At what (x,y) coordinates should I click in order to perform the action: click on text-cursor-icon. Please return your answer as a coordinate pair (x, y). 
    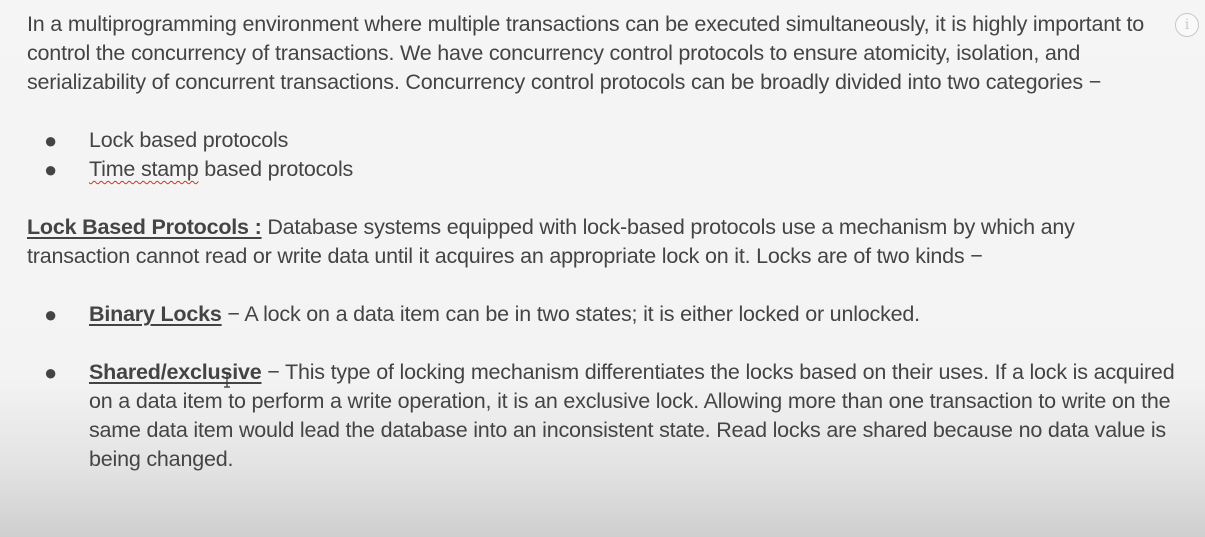
    Looking at the image, I should click on (227, 380).